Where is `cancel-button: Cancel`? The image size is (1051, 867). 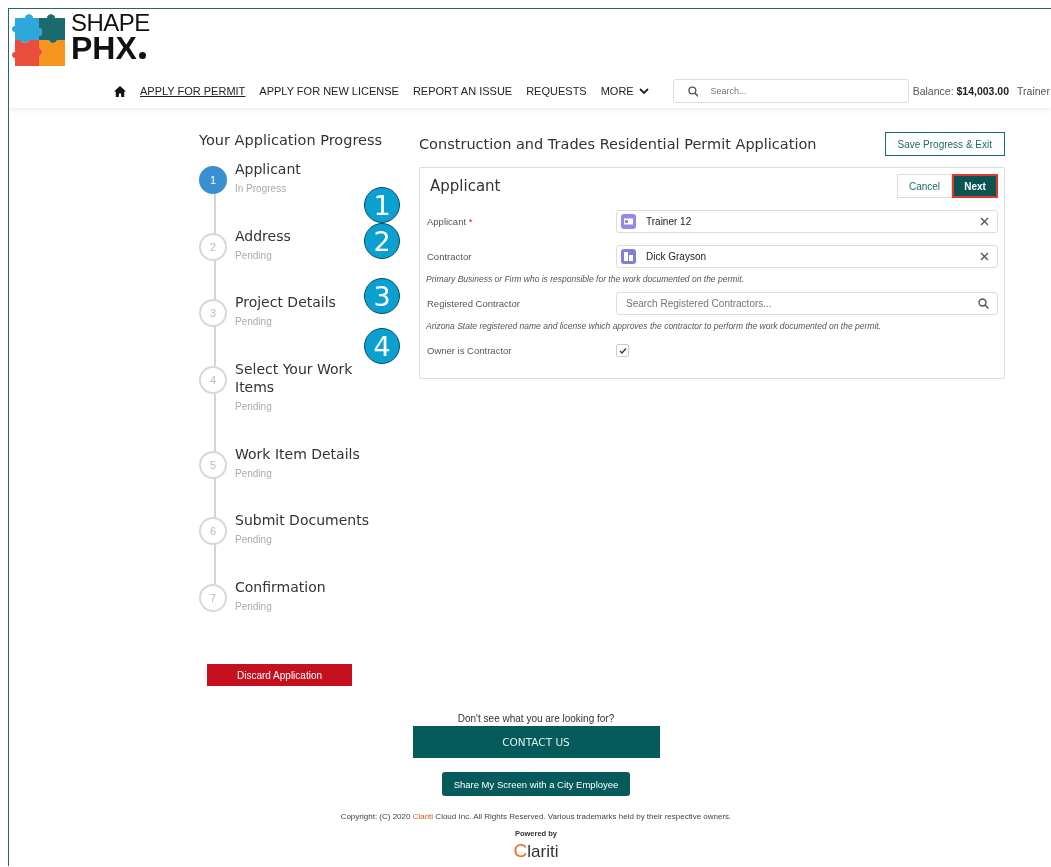
cancel-button: Cancel is located at coordinates (924, 186).